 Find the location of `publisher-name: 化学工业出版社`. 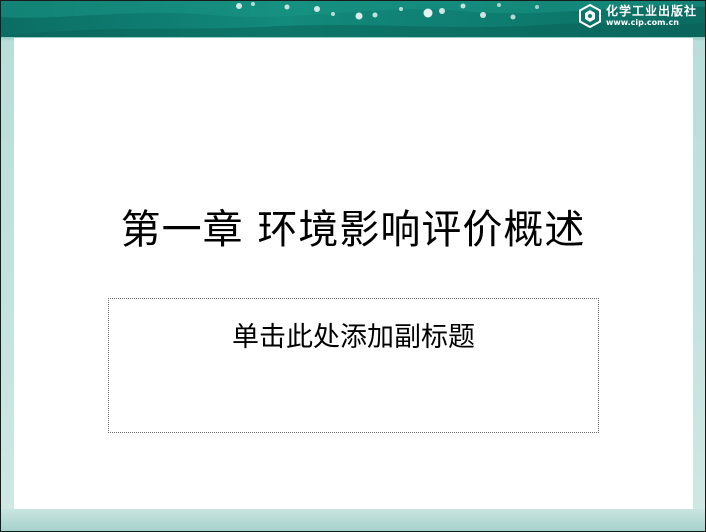

publisher-name: 化学工业出版社 is located at coordinates (651, 11).